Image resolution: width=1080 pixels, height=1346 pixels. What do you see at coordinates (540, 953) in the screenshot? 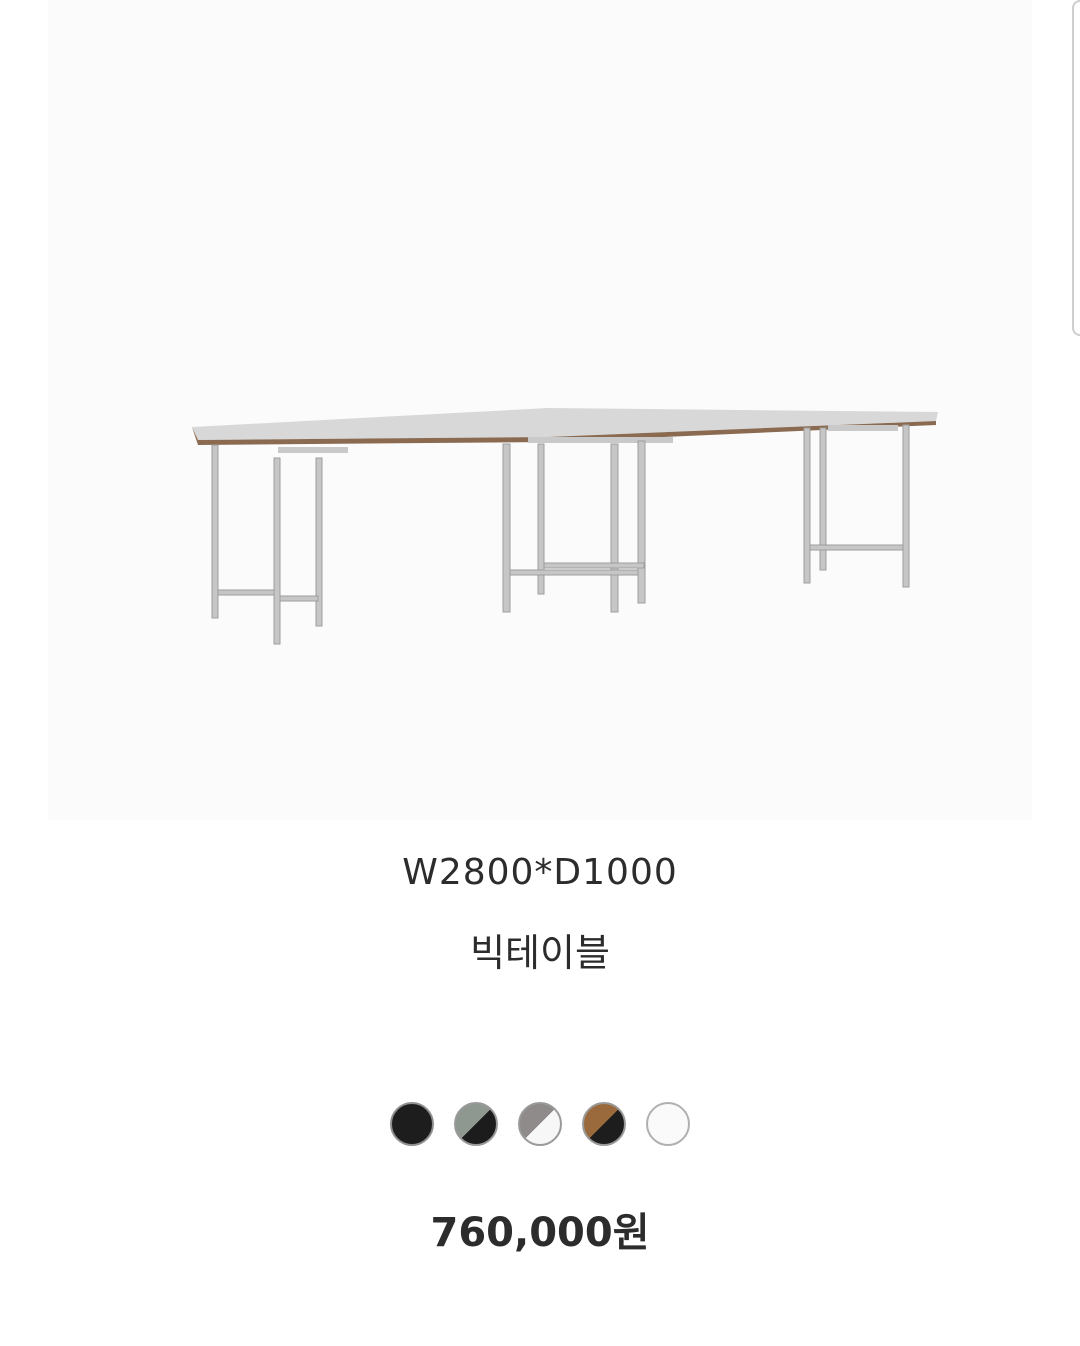
I see `product-name: 빅테이블` at bounding box center [540, 953].